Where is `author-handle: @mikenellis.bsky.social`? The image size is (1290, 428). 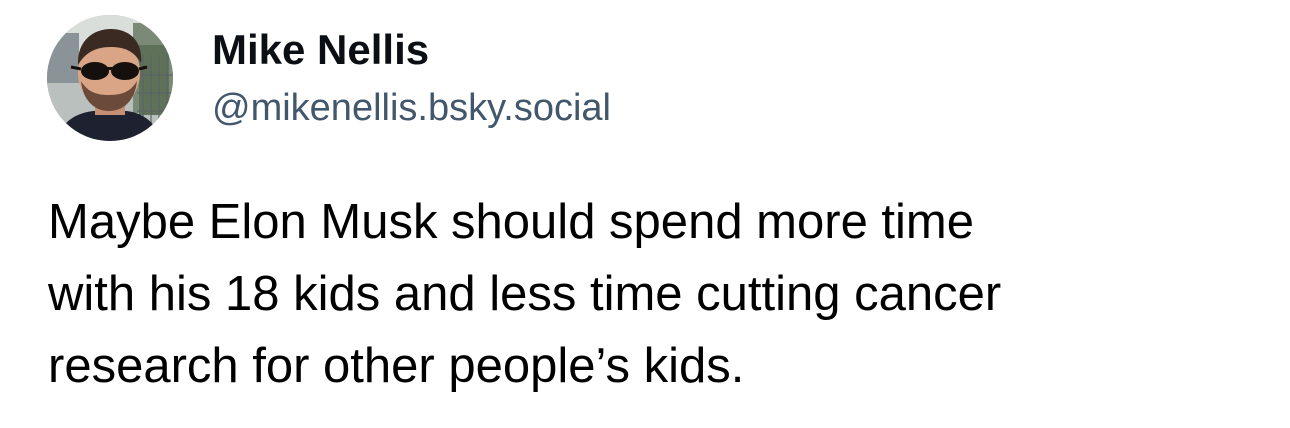
author-handle: @mikenellis.bsky.social is located at coordinates (411, 108).